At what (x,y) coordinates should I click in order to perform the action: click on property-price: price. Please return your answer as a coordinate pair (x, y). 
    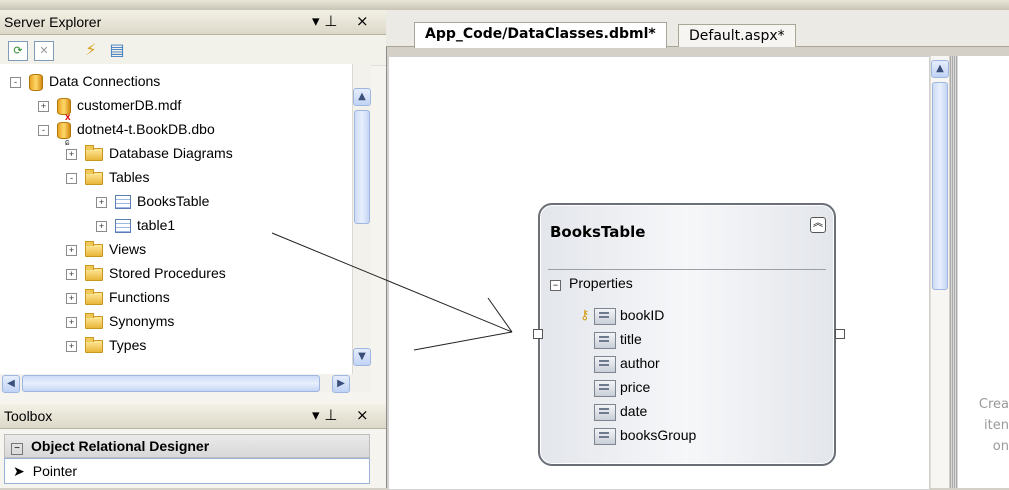
    Looking at the image, I should click on (622, 387).